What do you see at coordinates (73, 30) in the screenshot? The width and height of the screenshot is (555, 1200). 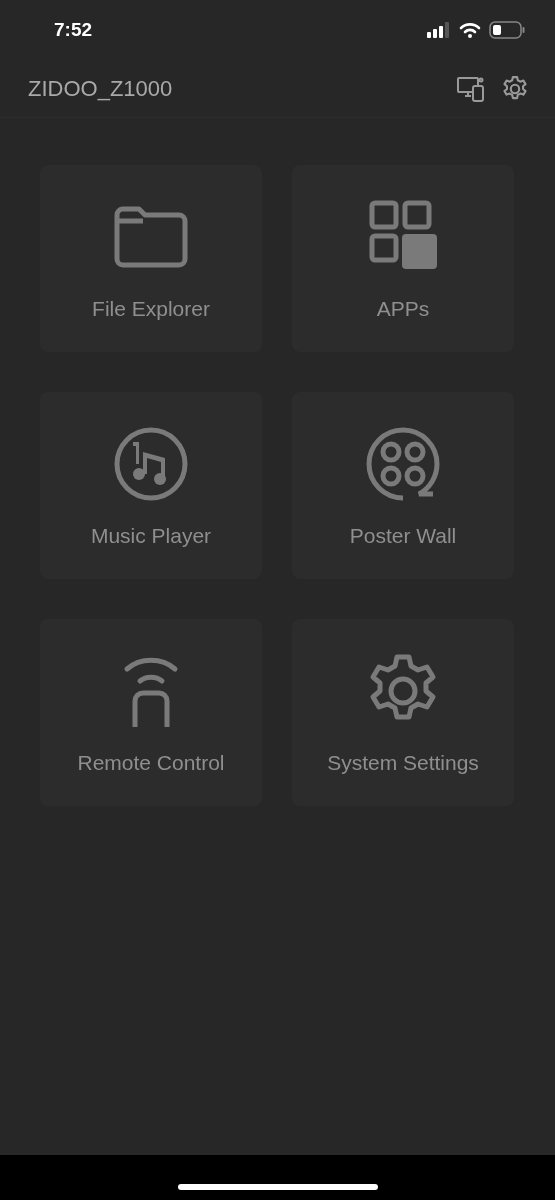 I see `status-time: 7:52` at bounding box center [73, 30].